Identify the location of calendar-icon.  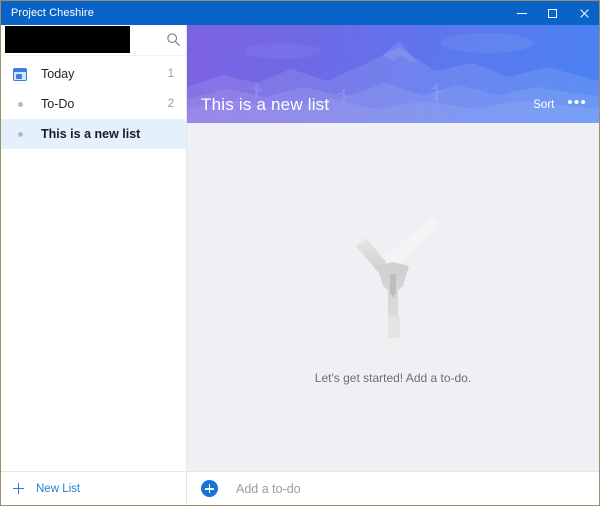
(20, 74).